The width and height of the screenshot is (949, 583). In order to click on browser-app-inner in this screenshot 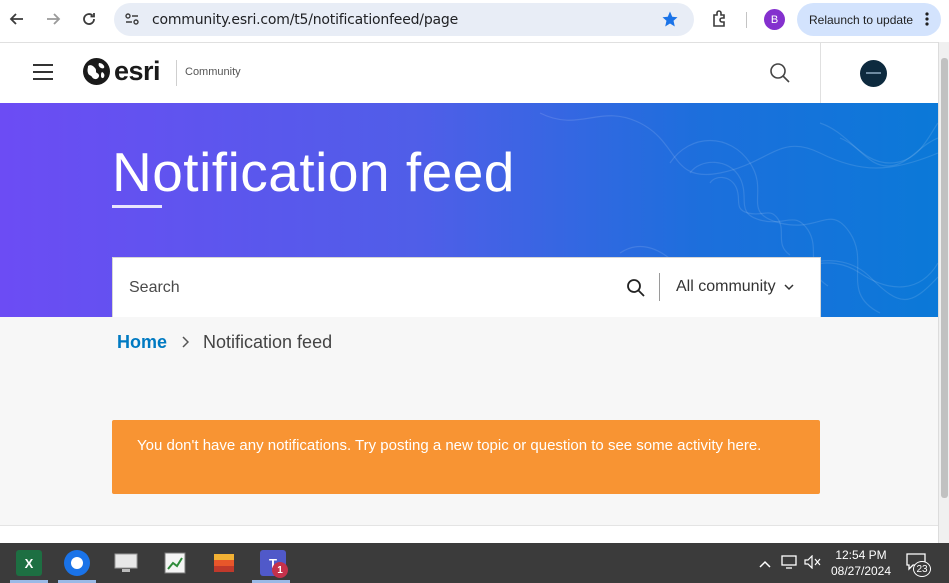, I will do `click(77, 563)`.